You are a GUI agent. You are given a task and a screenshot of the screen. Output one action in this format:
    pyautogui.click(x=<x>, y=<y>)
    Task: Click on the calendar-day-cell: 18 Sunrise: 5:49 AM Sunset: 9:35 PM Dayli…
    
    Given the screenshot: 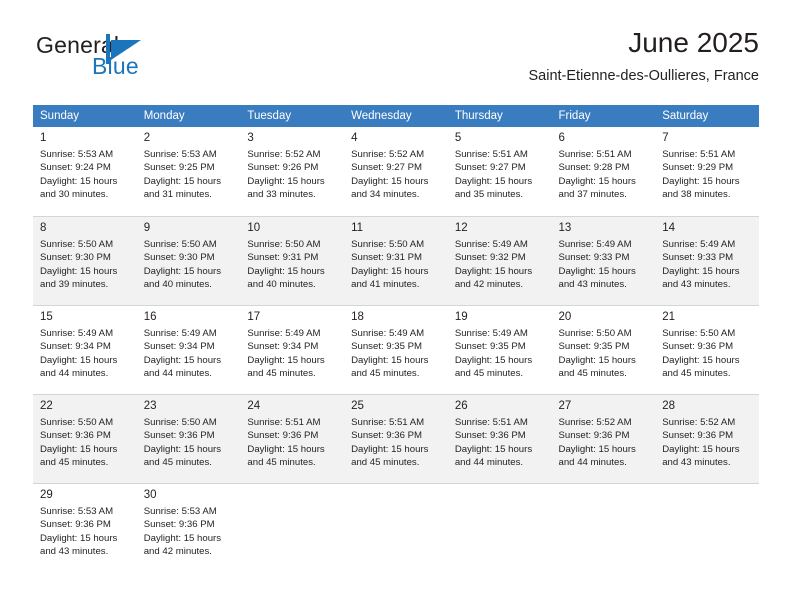 What is the action you would take?
    pyautogui.click(x=396, y=349)
    